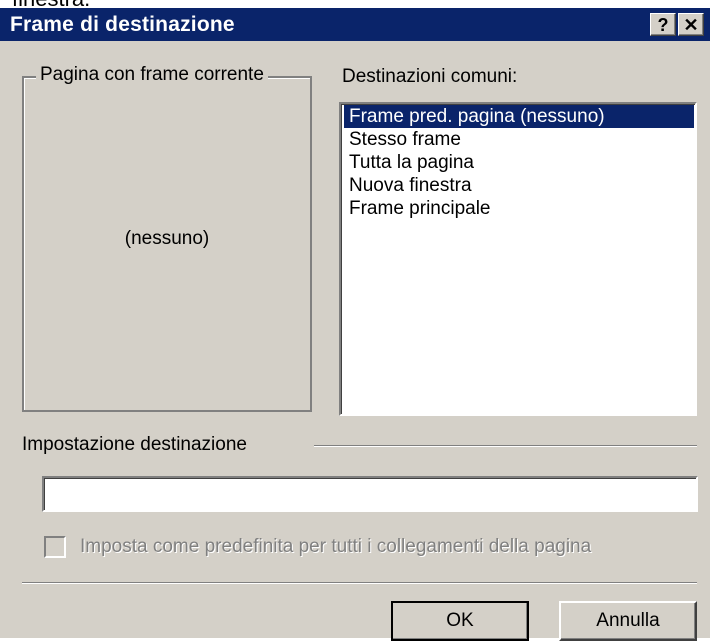  What do you see at coordinates (409, 162) in the screenshot?
I see `list-item-tutta-pagina: Tutta la pagina` at bounding box center [409, 162].